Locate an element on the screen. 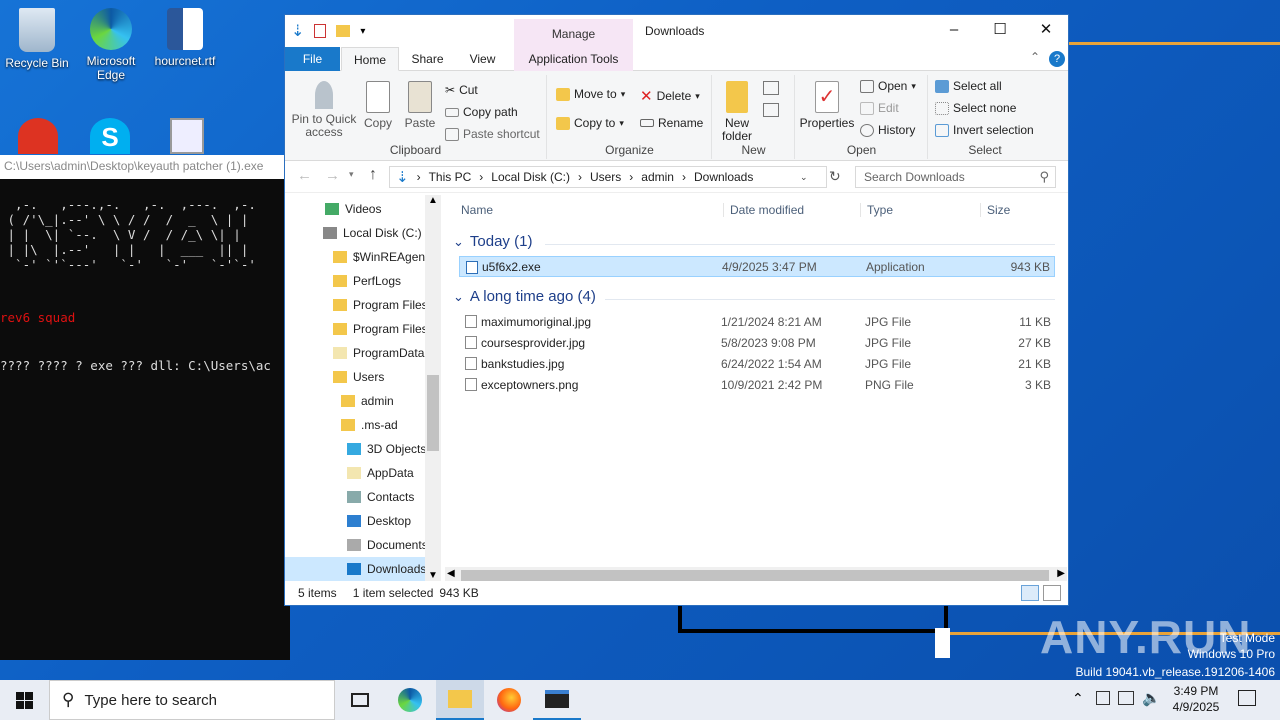 The width and height of the screenshot is (1280, 720). recycle-bin-shortcut: Recycle Bin is located at coordinates (37, 39).